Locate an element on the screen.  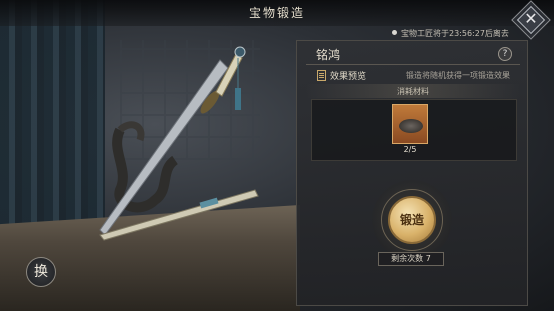
material-count: 2/5 is located at coordinates (410, 149).